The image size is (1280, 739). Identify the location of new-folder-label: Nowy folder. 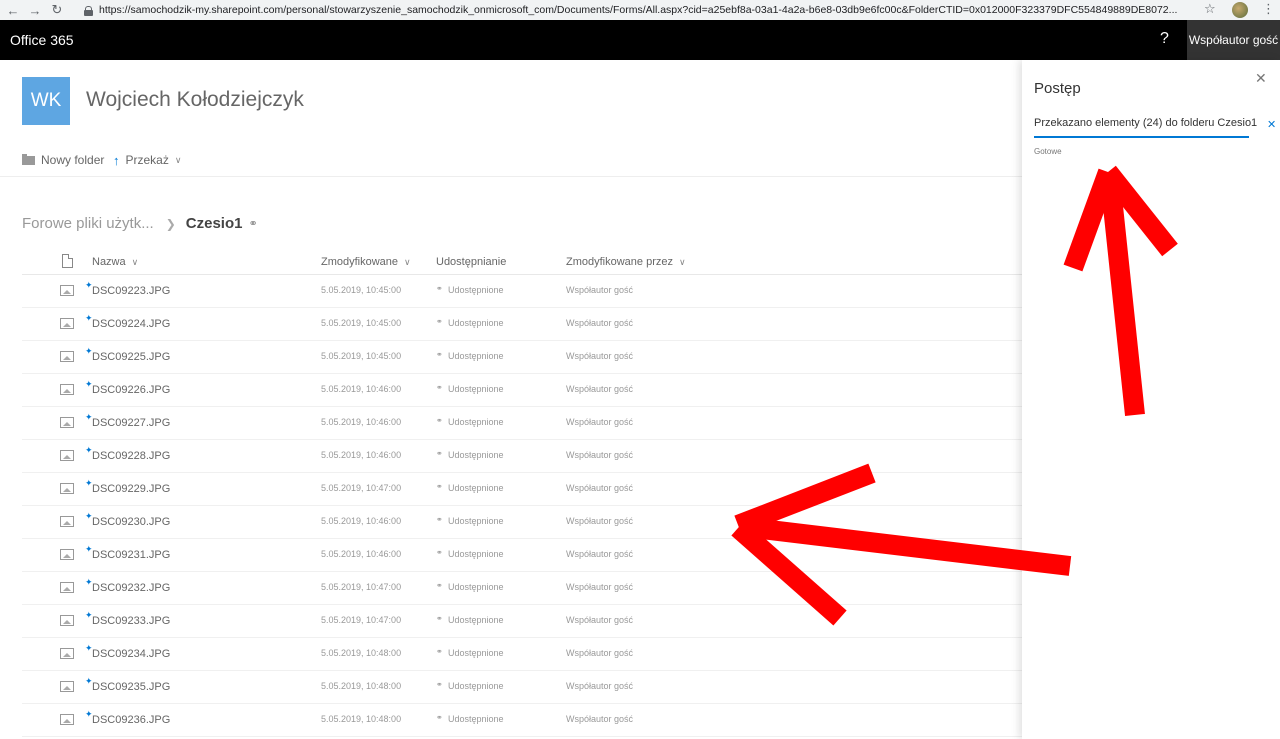
(73, 160).